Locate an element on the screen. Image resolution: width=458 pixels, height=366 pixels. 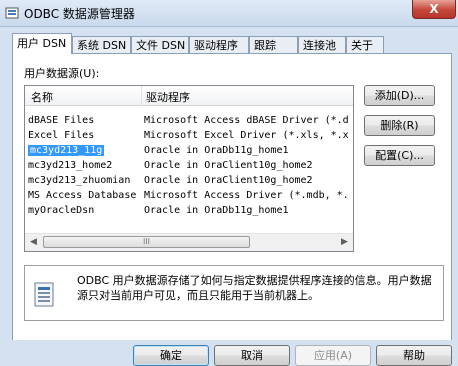
close-icon: X is located at coordinates (434, 9).